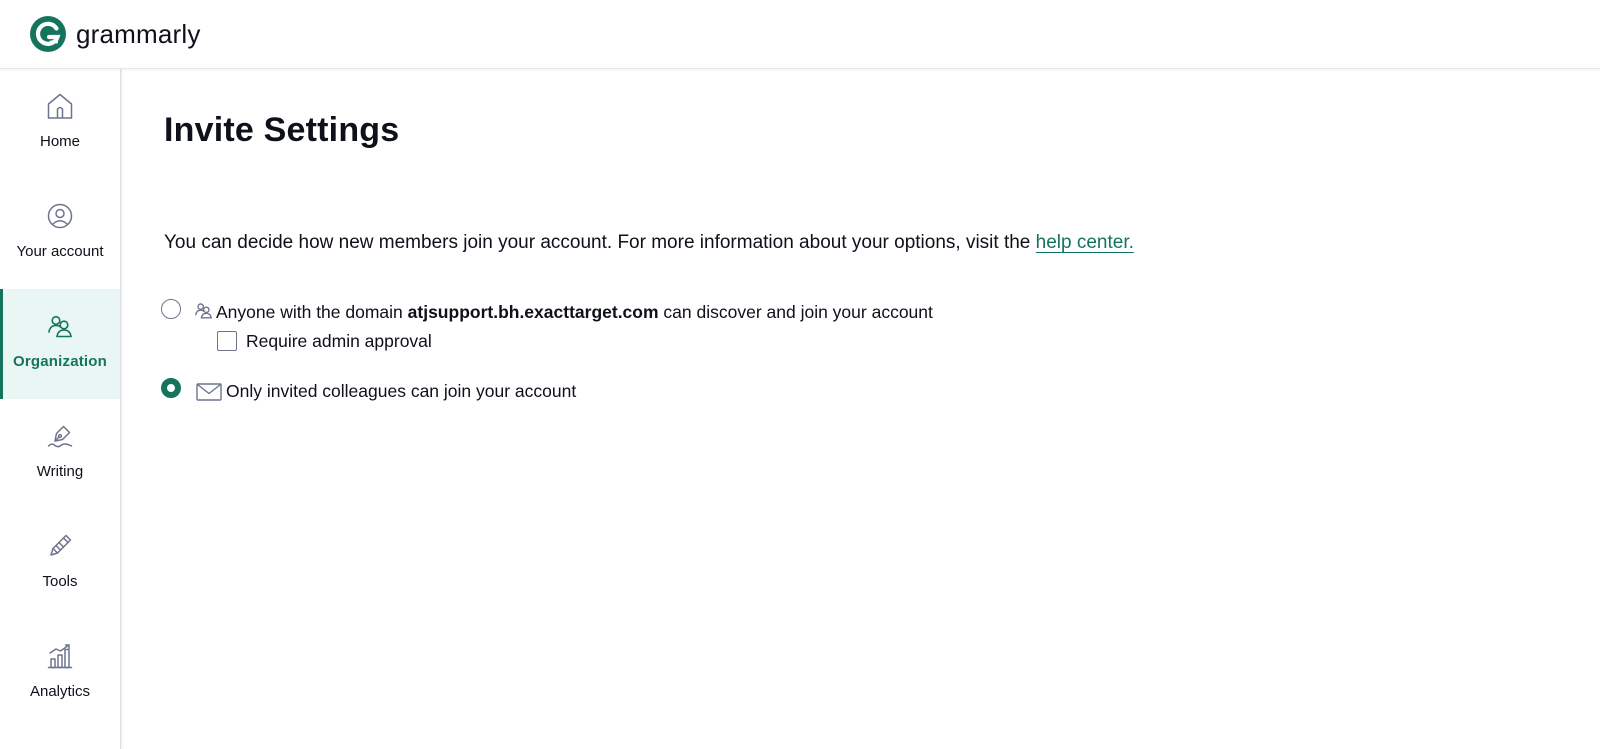 The height and width of the screenshot is (749, 1600). I want to click on user-icon, so click(60, 216).